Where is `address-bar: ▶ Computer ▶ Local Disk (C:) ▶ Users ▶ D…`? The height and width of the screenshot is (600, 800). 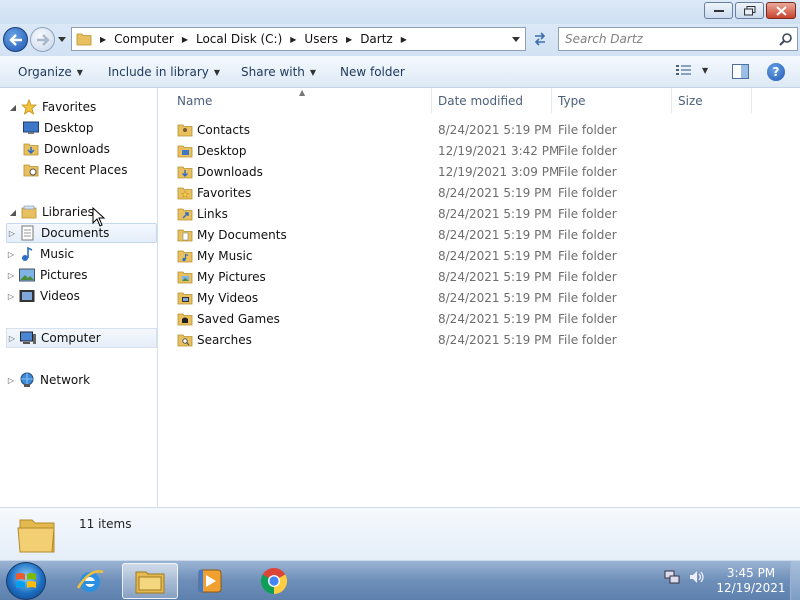 address-bar: ▶ Computer ▶ Local Disk (C:) ▶ Users ▶ D… is located at coordinates (298, 39).